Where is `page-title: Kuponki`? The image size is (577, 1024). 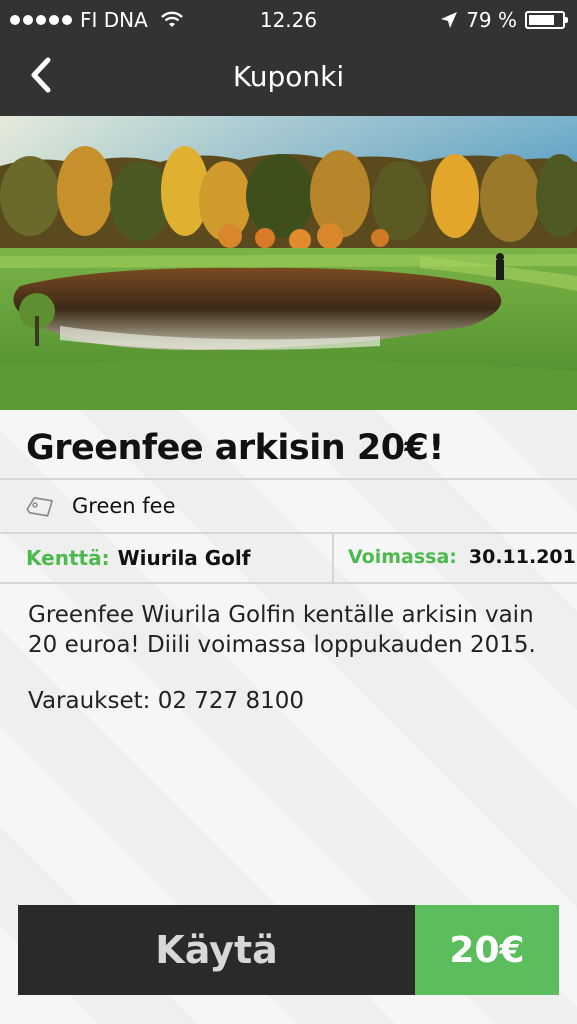 page-title: Kuponki is located at coordinates (288, 76).